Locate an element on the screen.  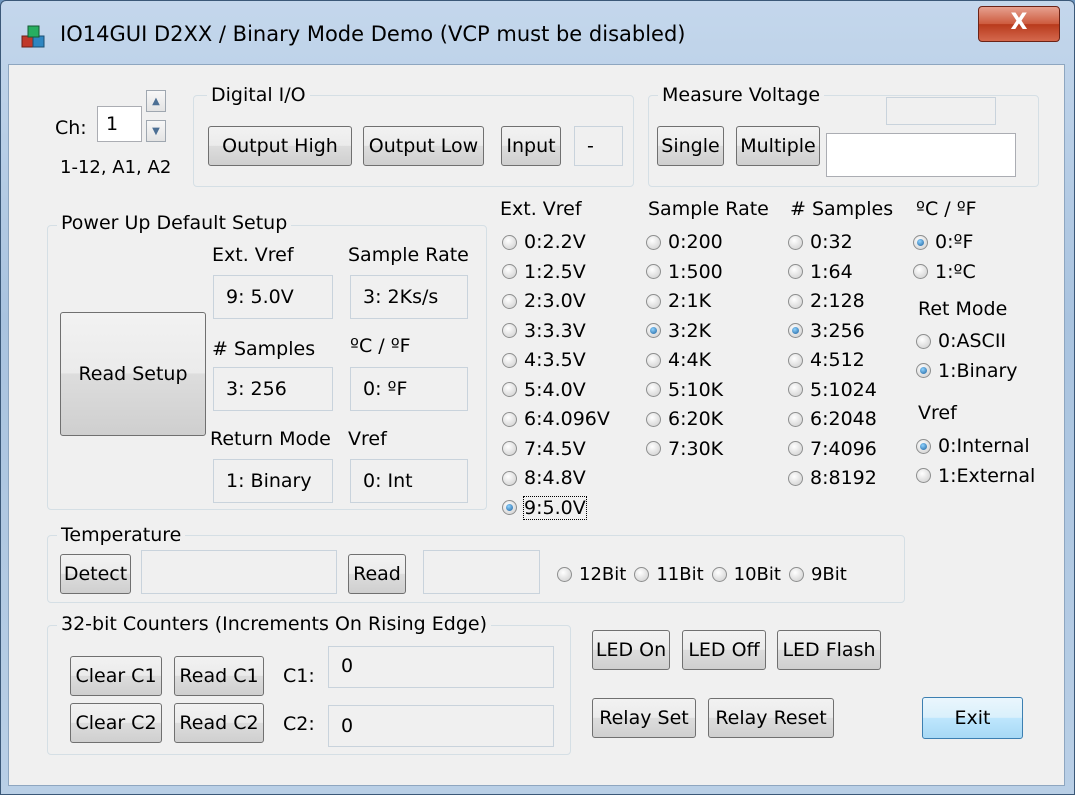
clear-c1-button: Clear C1 is located at coordinates (116, 676).